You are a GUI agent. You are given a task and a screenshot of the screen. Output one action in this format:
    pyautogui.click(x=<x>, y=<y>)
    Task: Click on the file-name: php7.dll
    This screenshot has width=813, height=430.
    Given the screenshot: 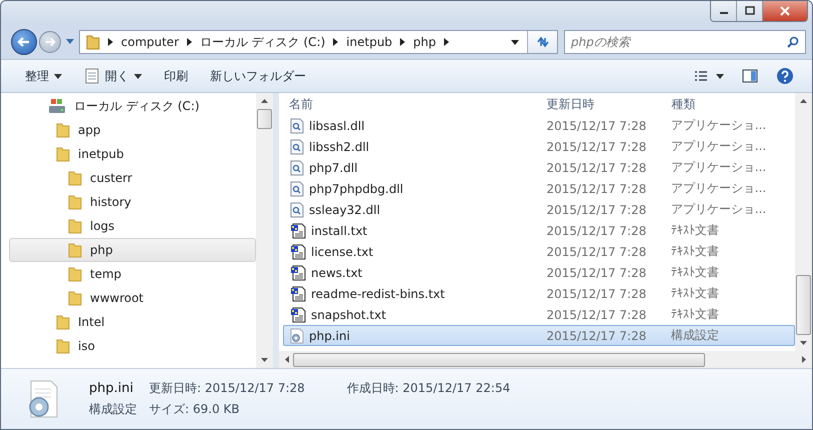 What is the action you would take?
    pyautogui.click(x=333, y=167)
    